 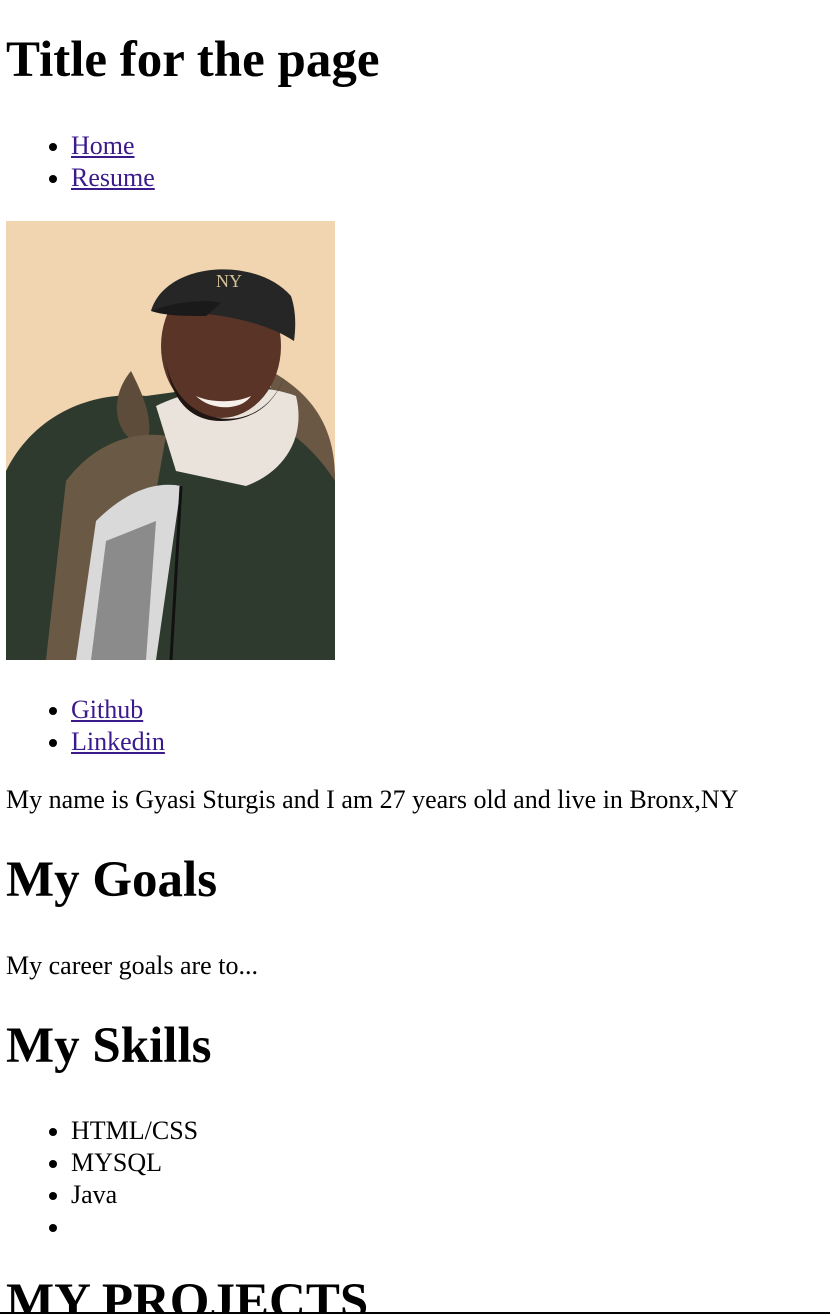 What do you see at coordinates (109, 1046) in the screenshot?
I see `skills-heading: My Skills` at bounding box center [109, 1046].